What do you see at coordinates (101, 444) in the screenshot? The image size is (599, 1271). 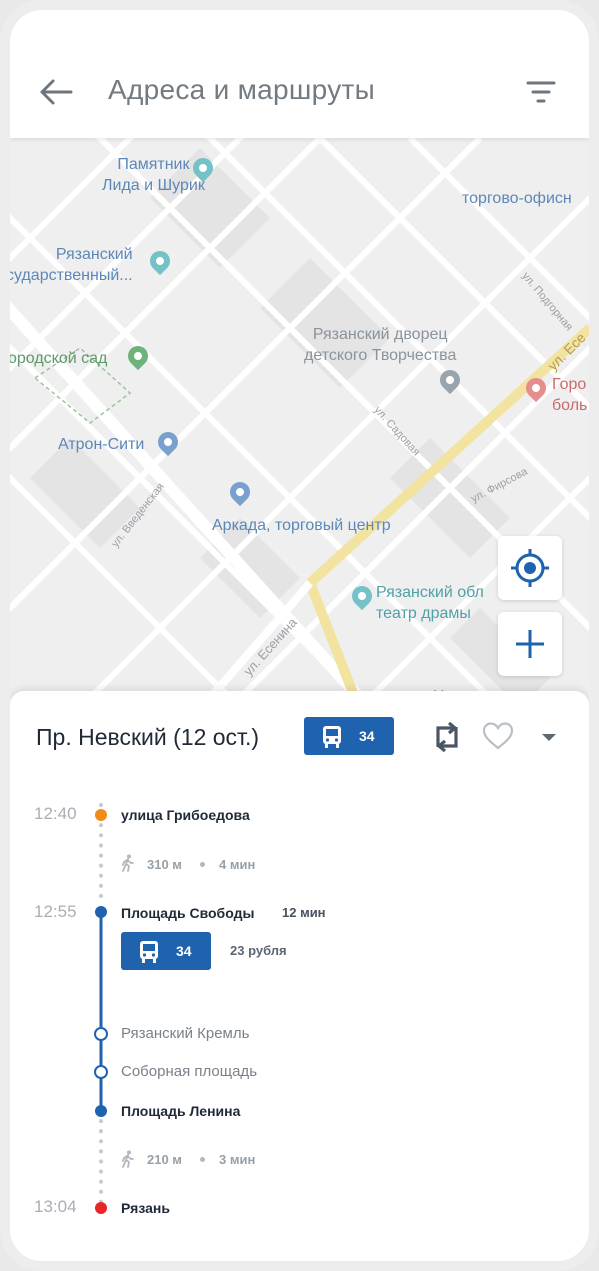 I see `map-label-atron: Атрон-Сити` at bounding box center [101, 444].